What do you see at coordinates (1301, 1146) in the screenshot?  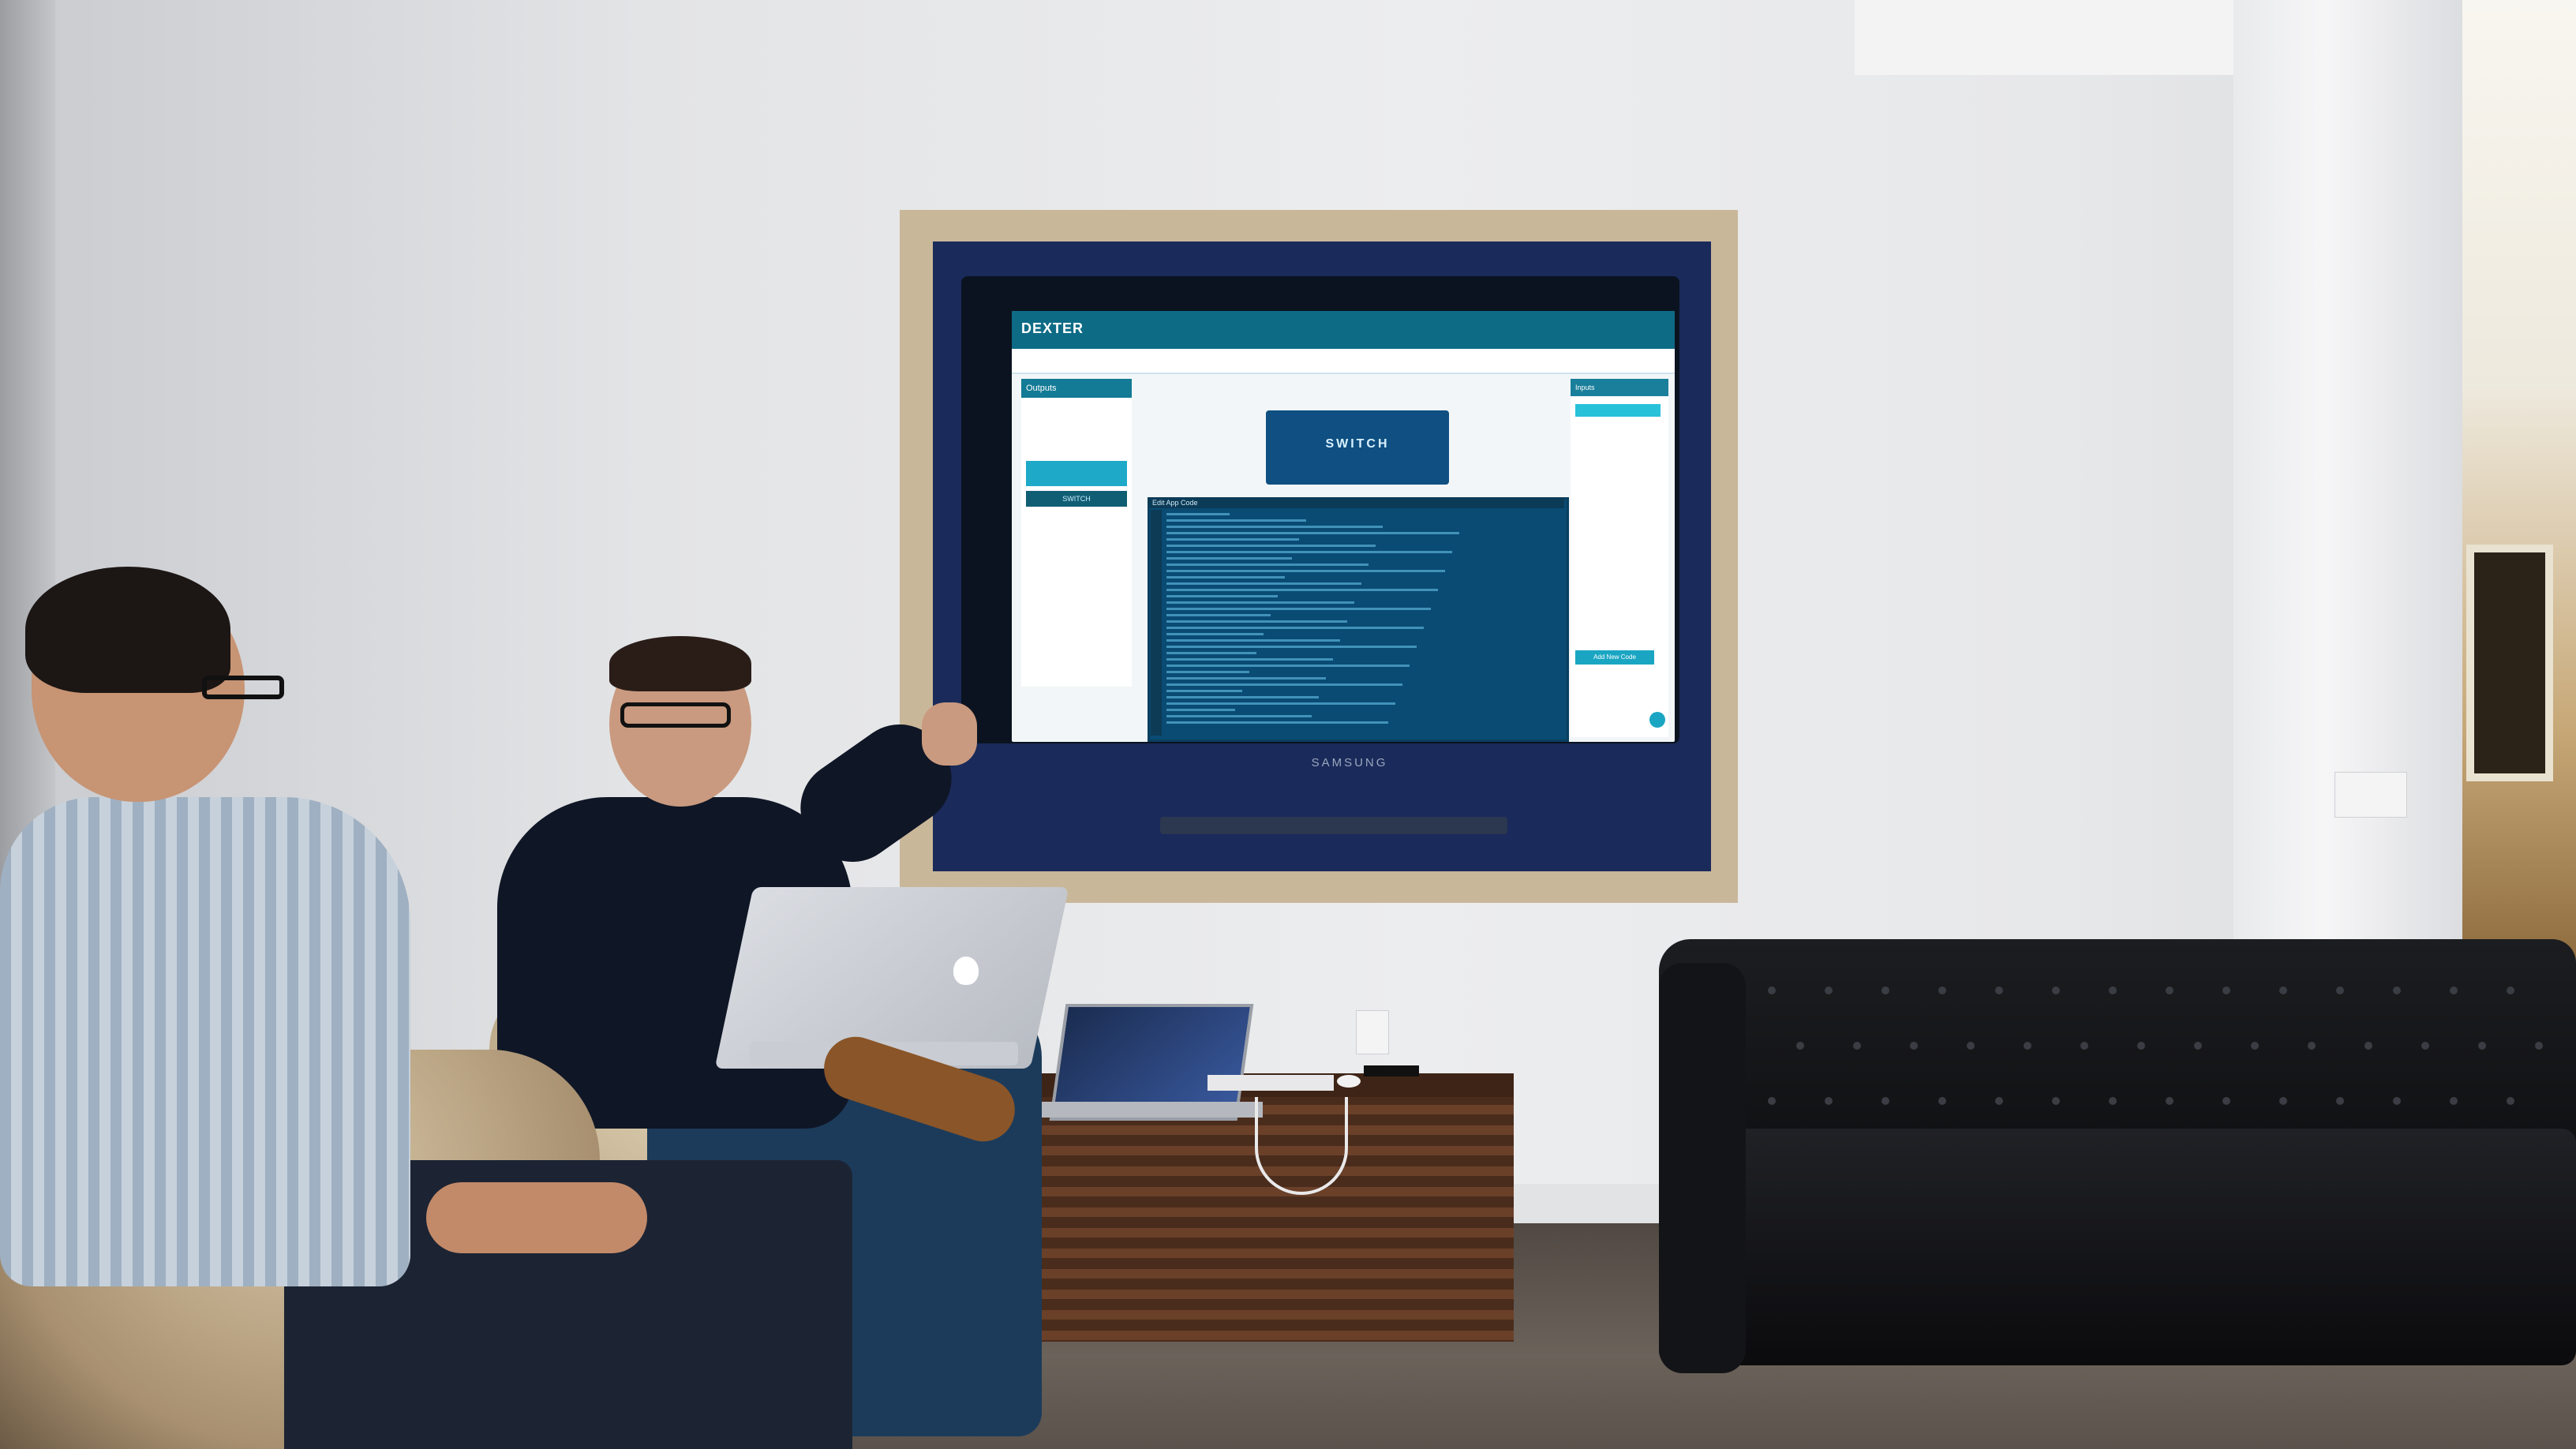 I see `white-cable` at bounding box center [1301, 1146].